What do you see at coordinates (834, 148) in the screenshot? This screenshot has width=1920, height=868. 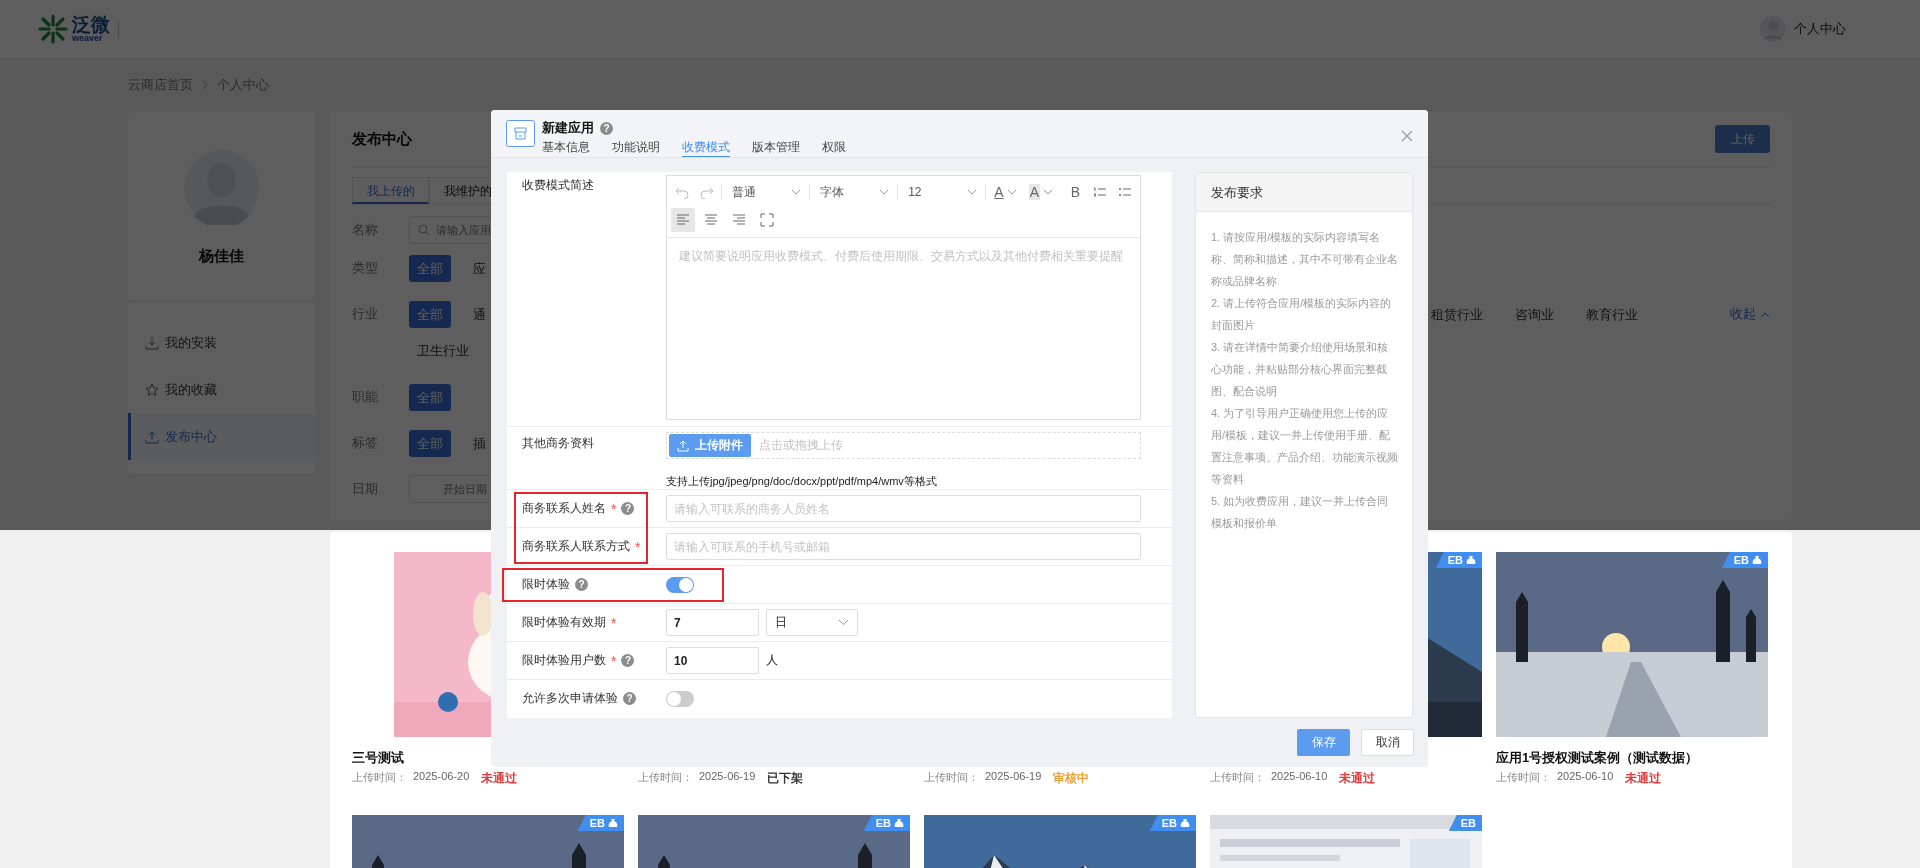 I see `tab: 权限` at bounding box center [834, 148].